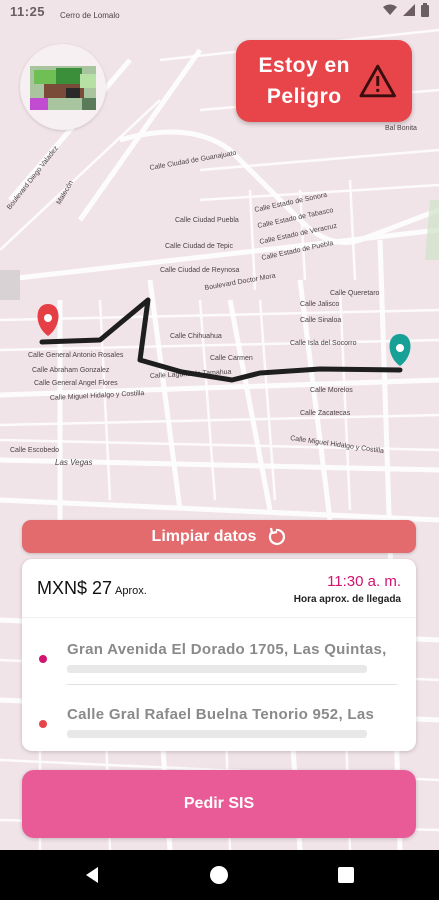 The image size is (439, 900). I want to click on wifi-icon, so click(390, 9).